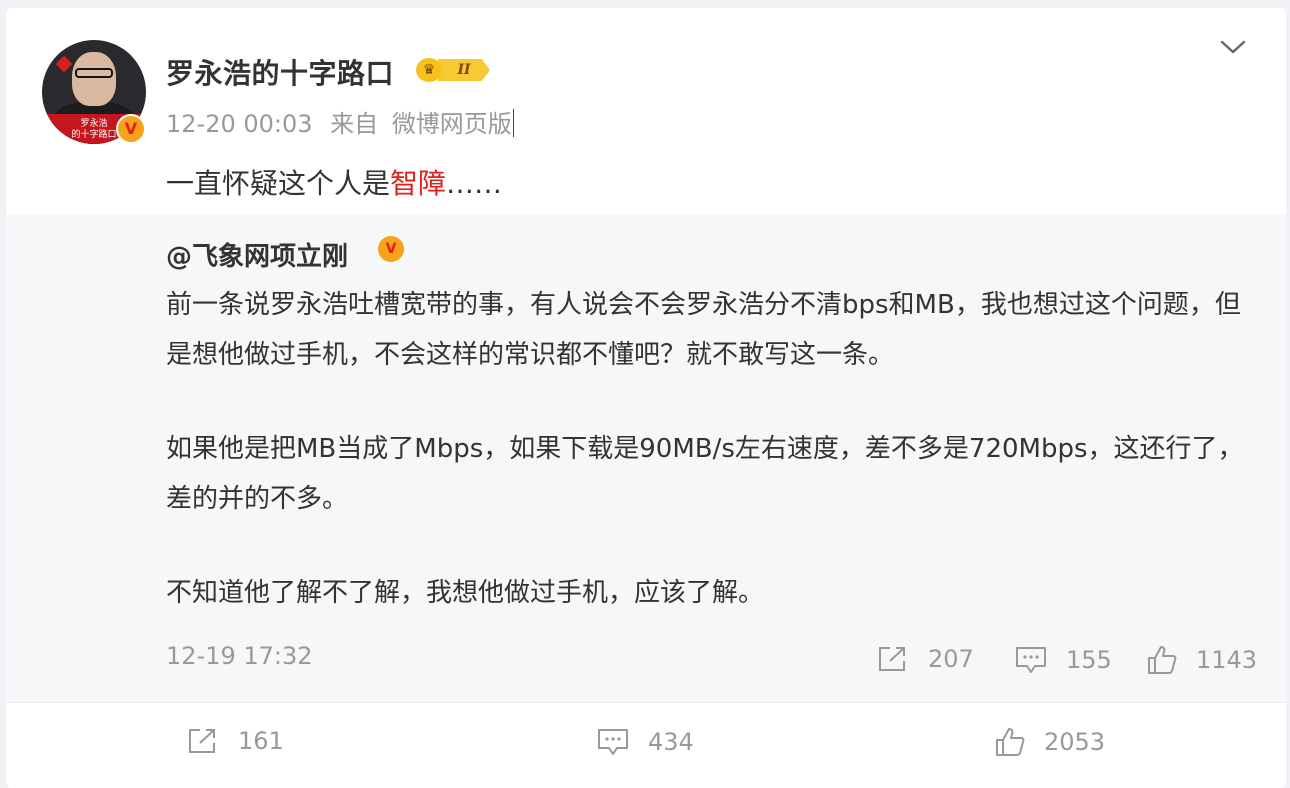 Image resolution: width=1290 pixels, height=788 pixels. What do you see at coordinates (278, 183) in the screenshot?
I see `post-text-before: 一直怀疑这个人是` at bounding box center [278, 183].